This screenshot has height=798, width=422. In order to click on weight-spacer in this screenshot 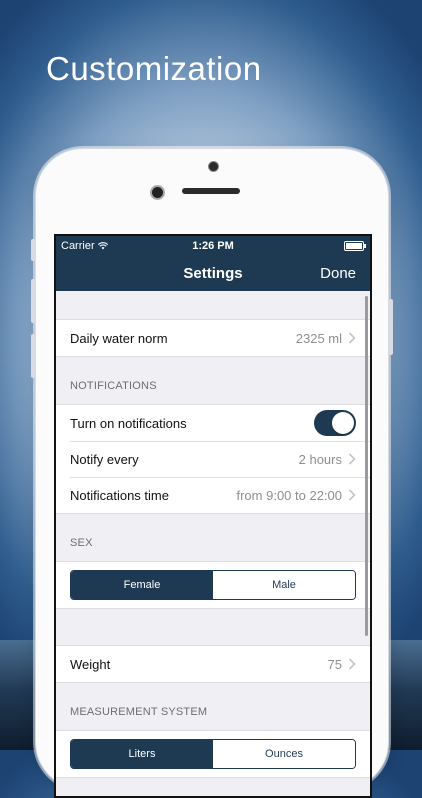, I will do `click(213, 627)`.